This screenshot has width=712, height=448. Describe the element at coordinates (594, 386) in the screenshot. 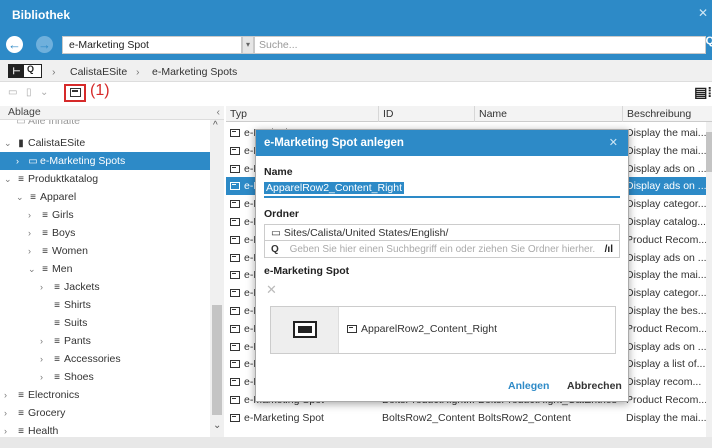

I see `cancel-button: Abbrechen` at that location.